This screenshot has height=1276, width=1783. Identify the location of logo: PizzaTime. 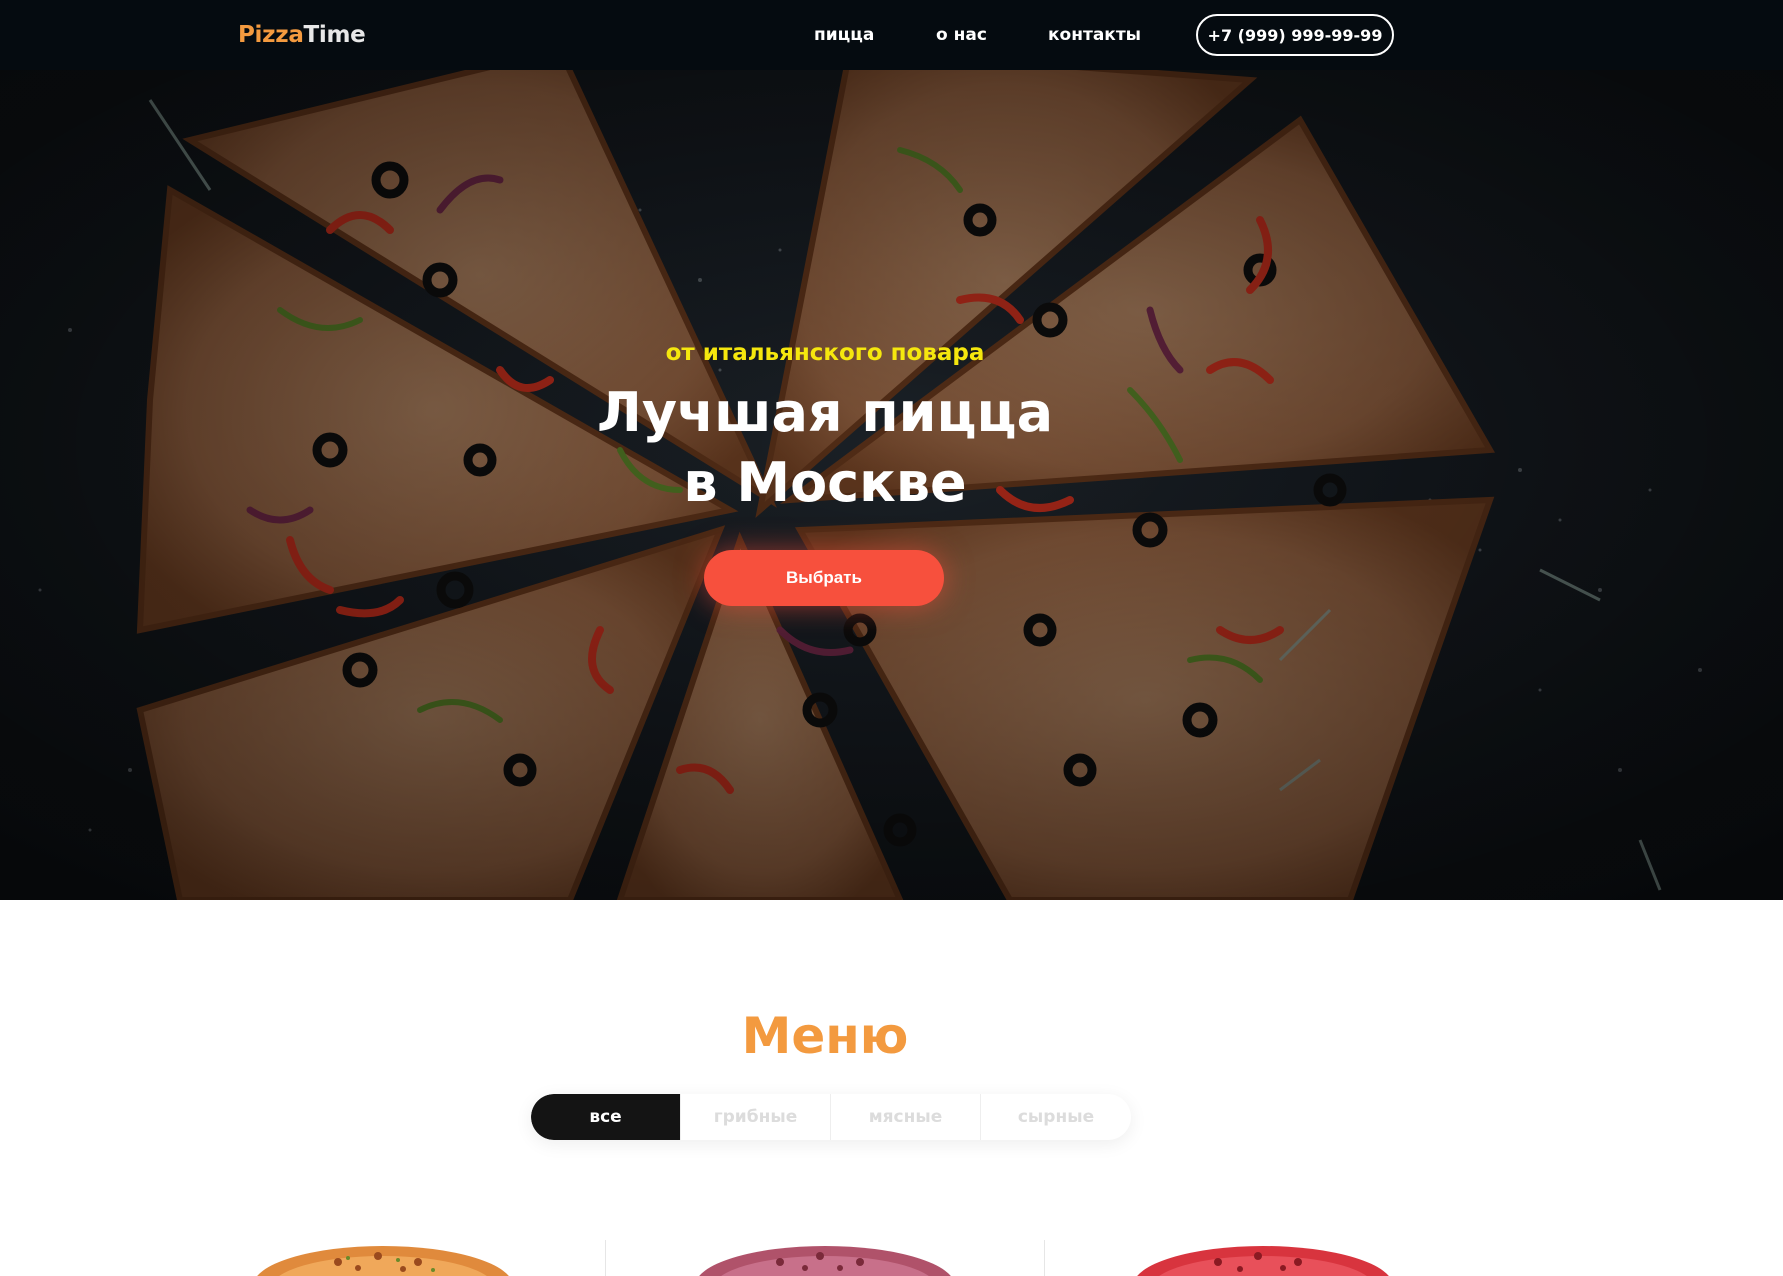
(302, 35).